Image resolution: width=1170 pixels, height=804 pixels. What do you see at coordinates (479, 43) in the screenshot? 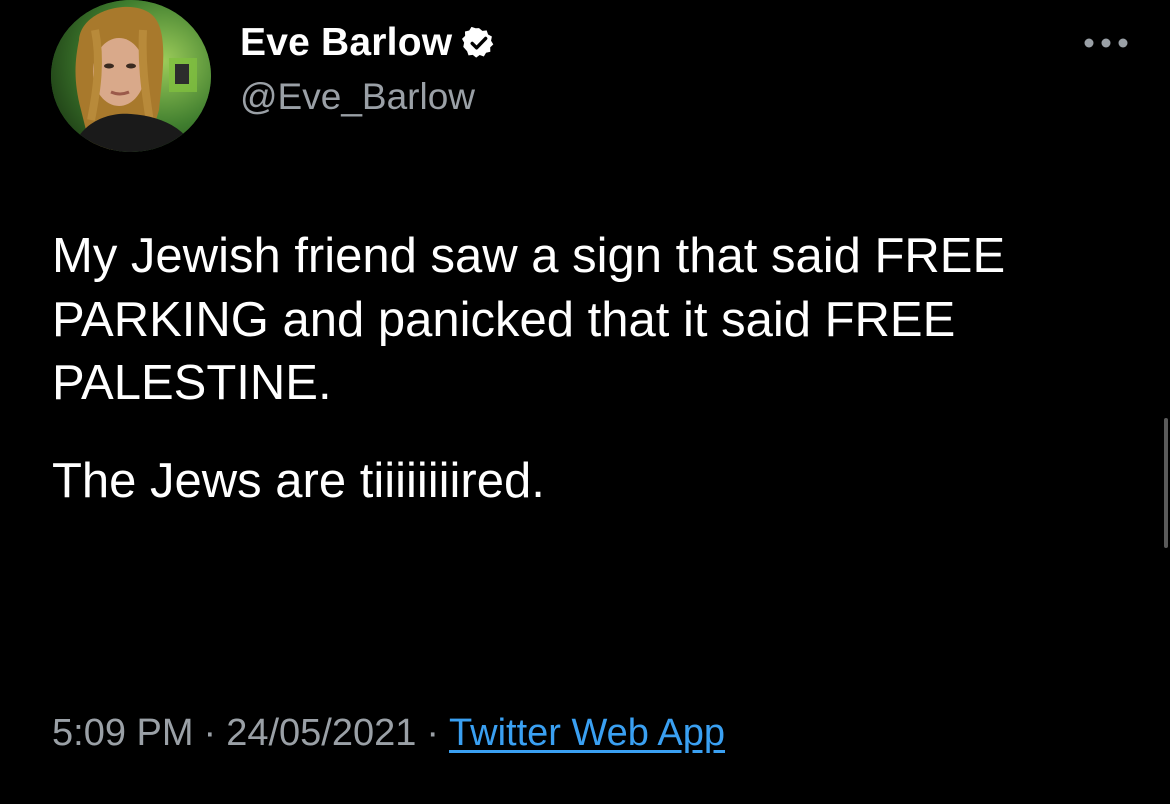
I see `verified-badge-icon` at bounding box center [479, 43].